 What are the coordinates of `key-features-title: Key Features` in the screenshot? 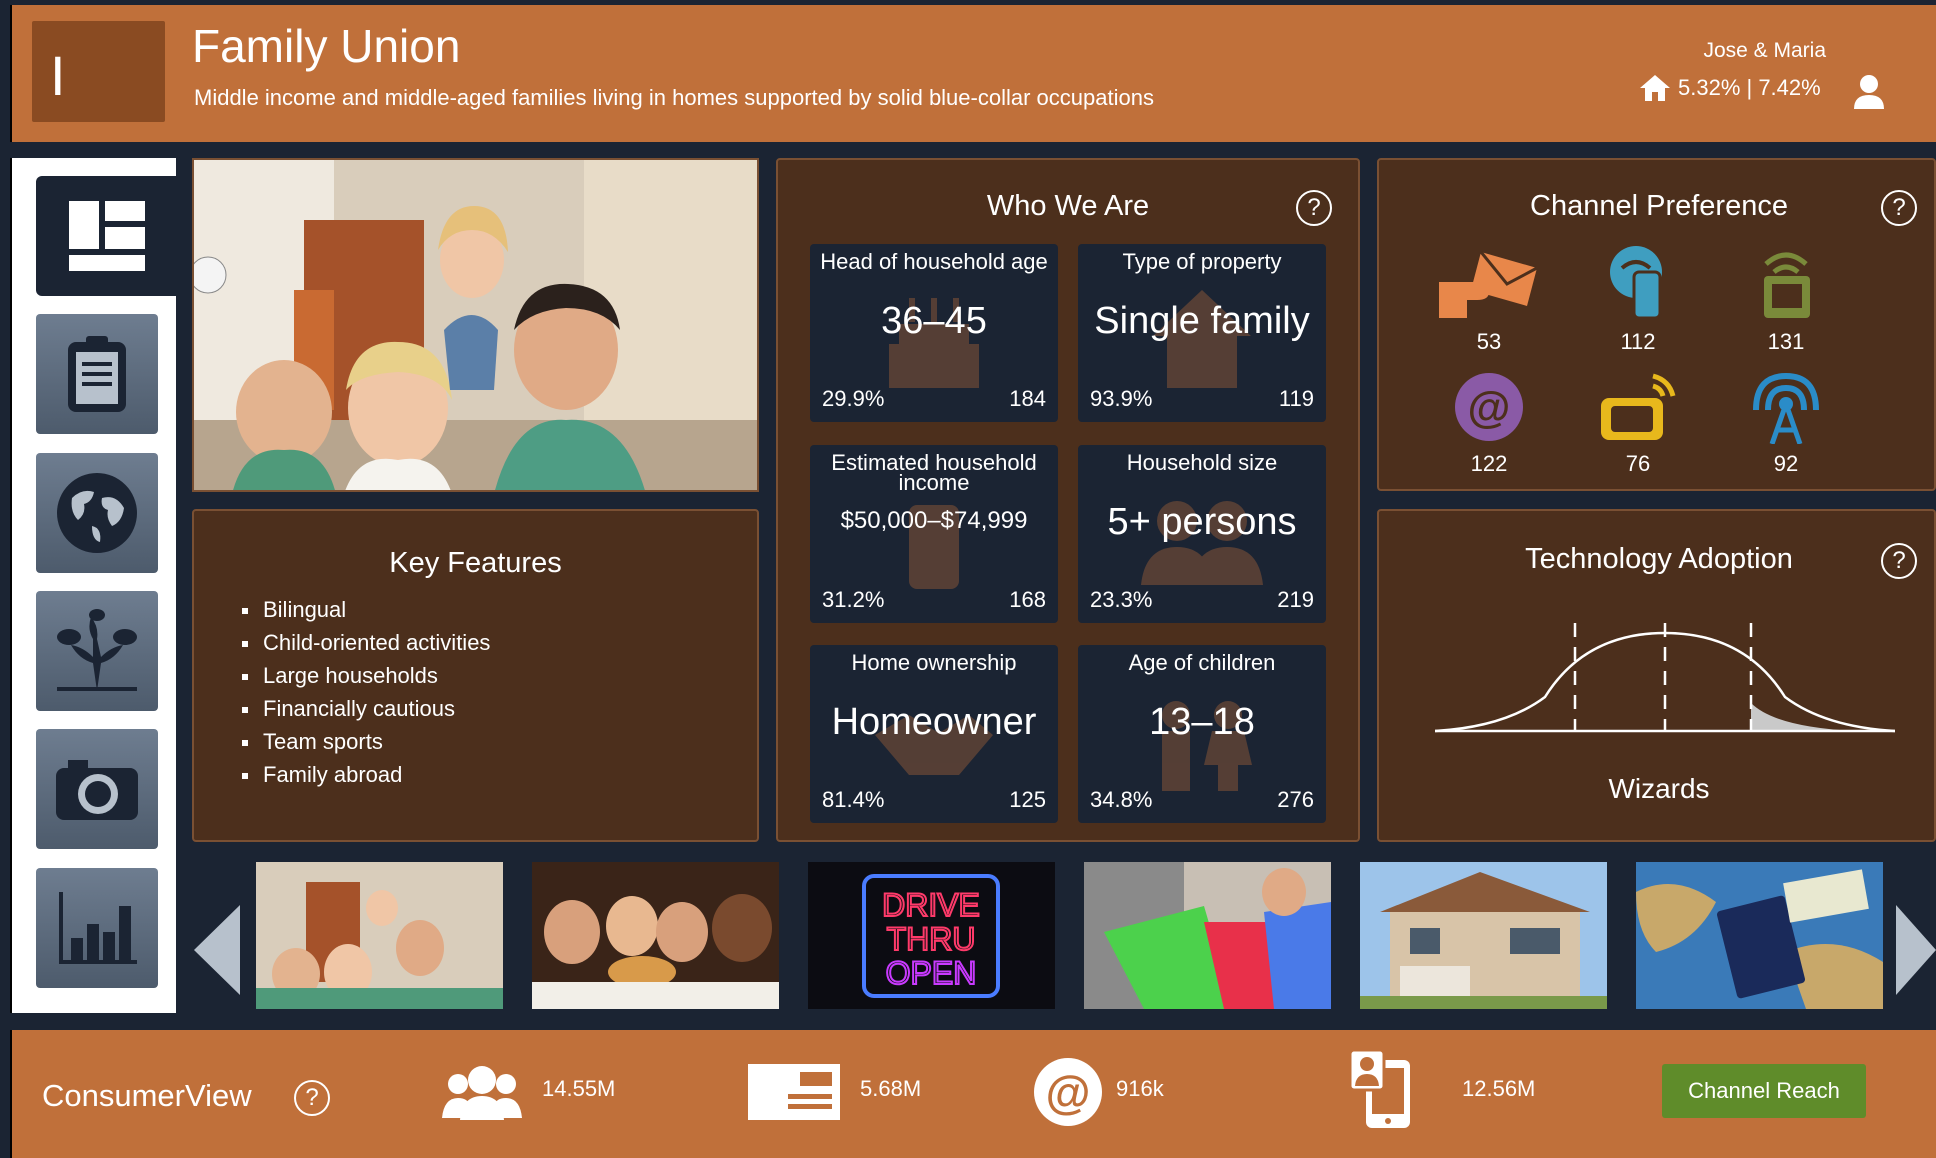 It's located at (475, 563).